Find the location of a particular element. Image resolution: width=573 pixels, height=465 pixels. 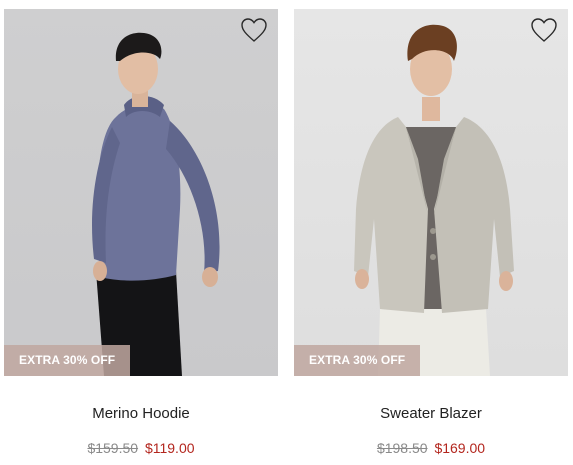

product-name: Sweater Blazer is located at coordinates (431, 413).